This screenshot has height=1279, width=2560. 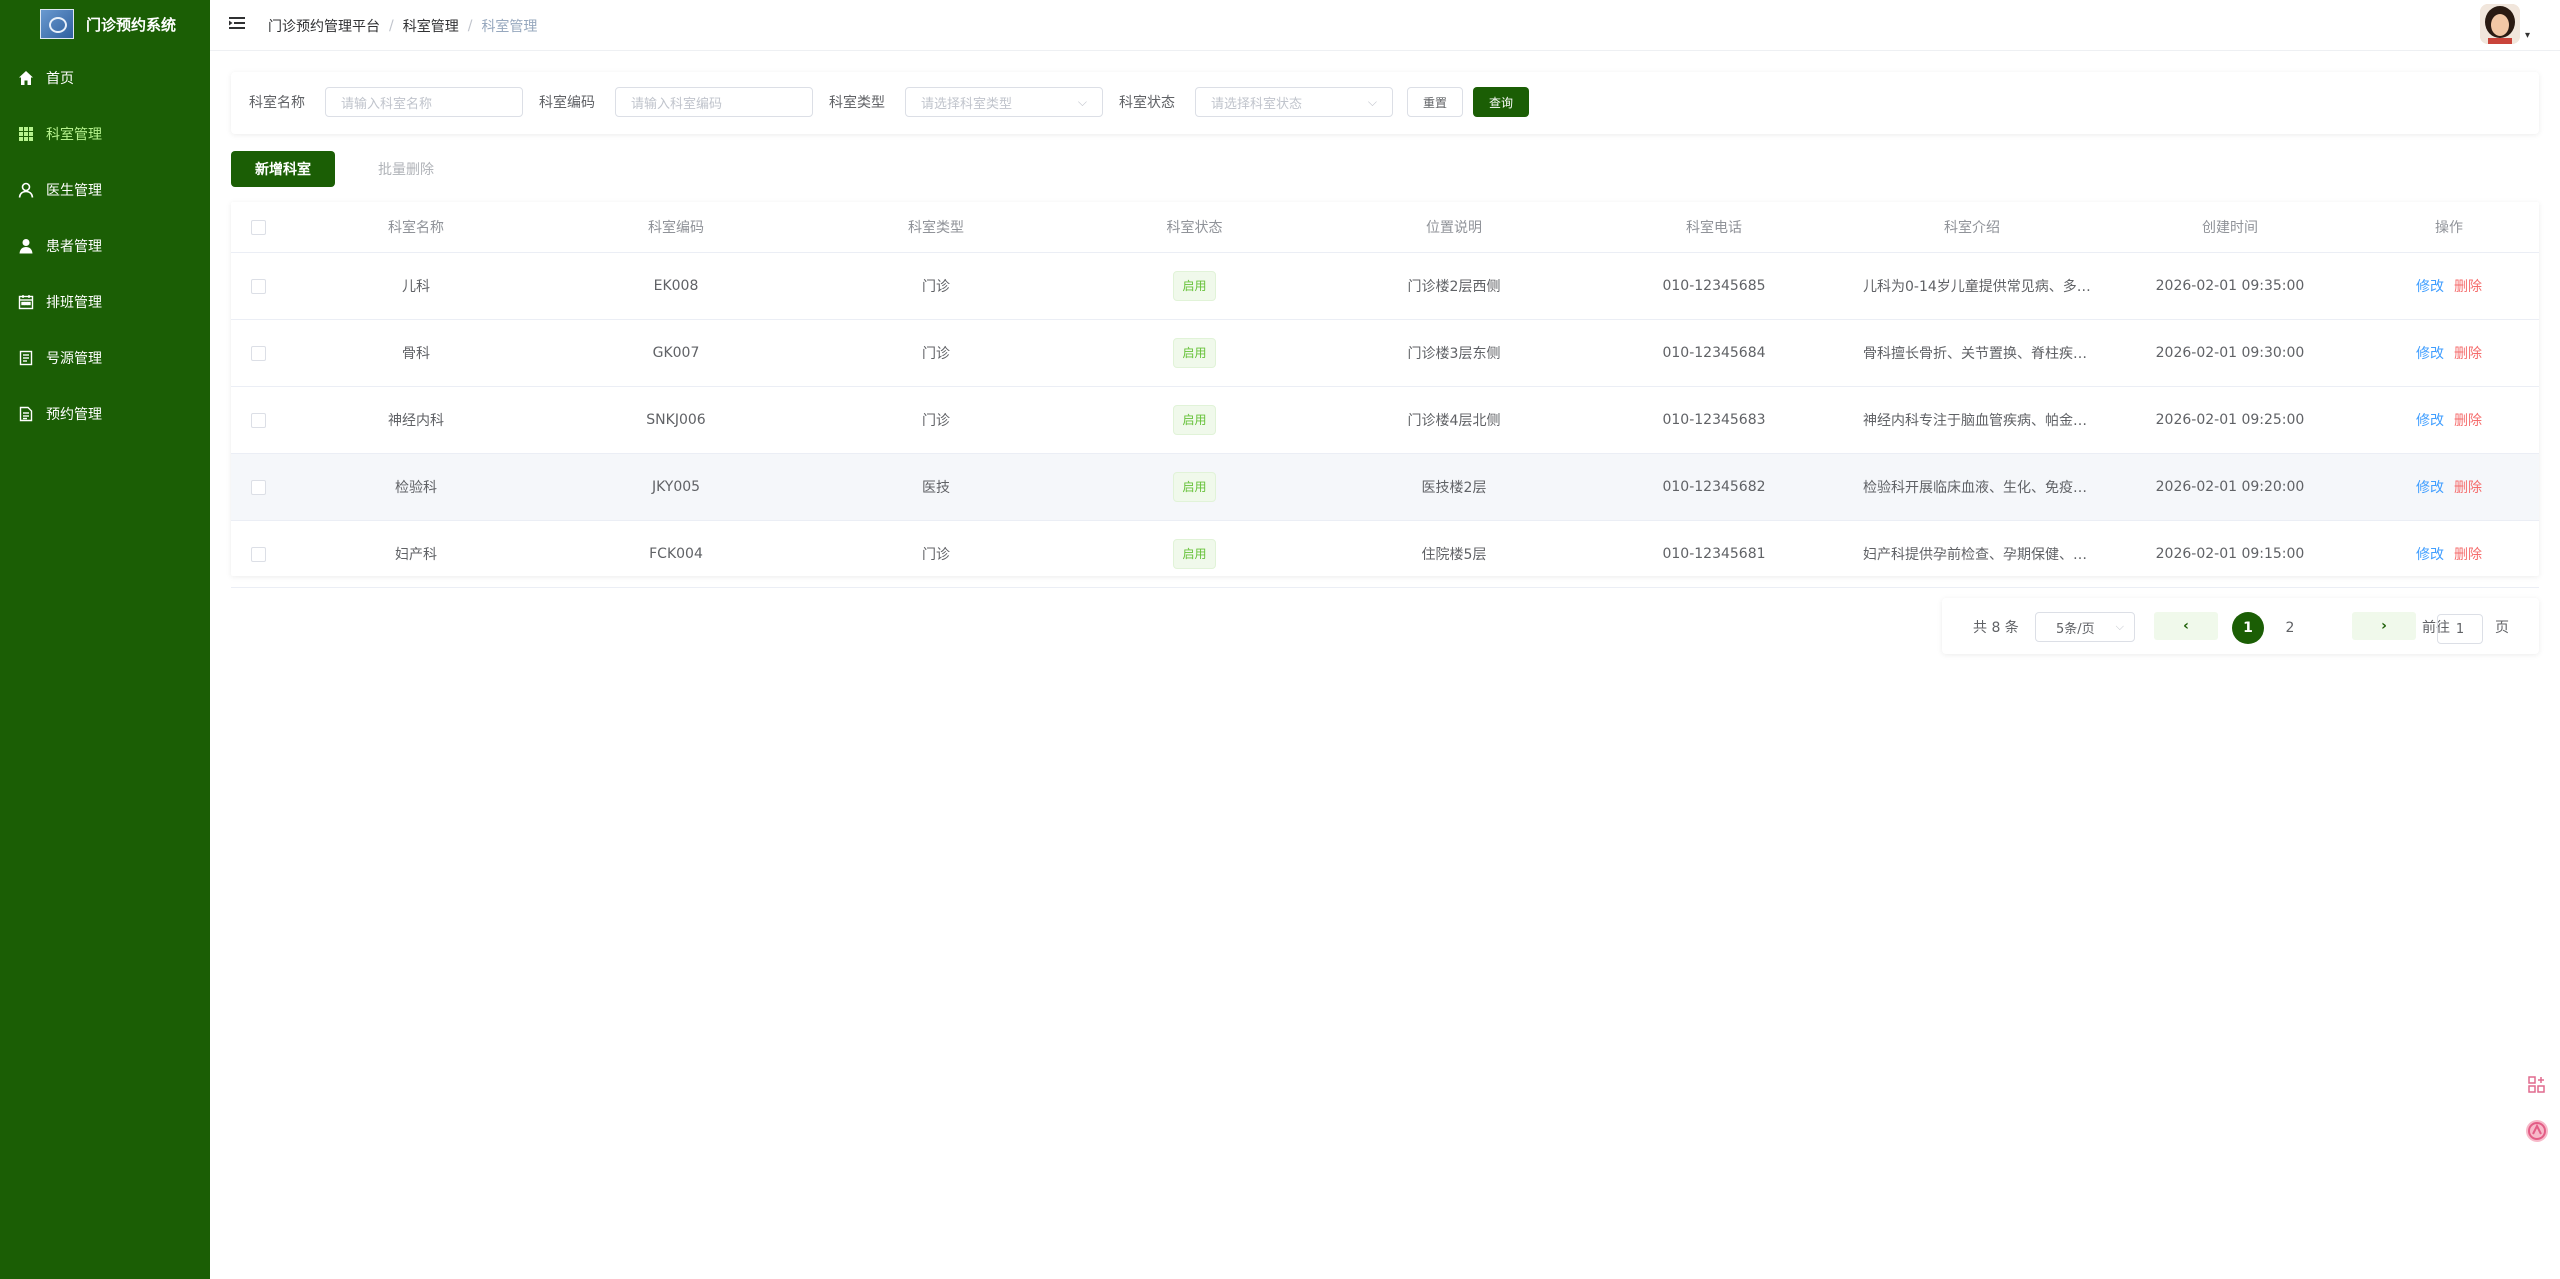 What do you see at coordinates (2248, 628) in the screenshot?
I see `page-number-1: 1` at bounding box center [2248, 628].